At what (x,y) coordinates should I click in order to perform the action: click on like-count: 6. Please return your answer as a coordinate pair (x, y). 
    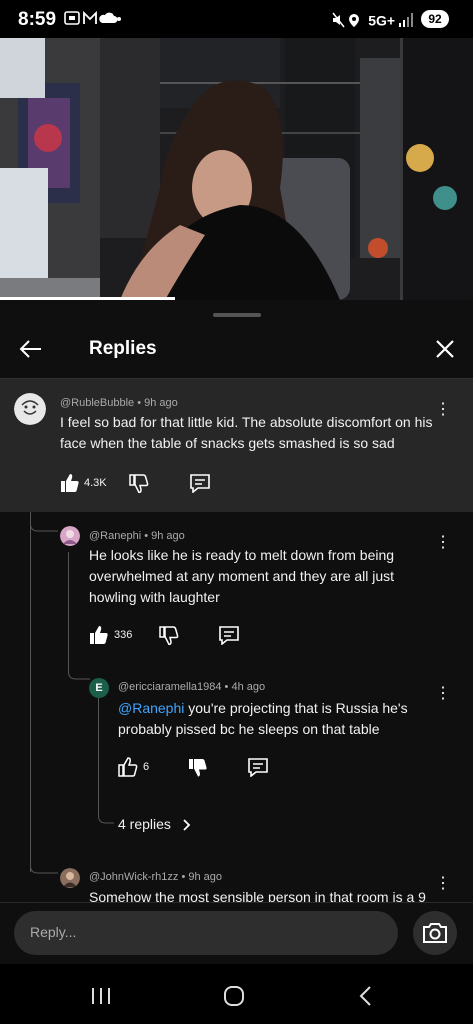
    Looking at the image, I should click on (146, 767).